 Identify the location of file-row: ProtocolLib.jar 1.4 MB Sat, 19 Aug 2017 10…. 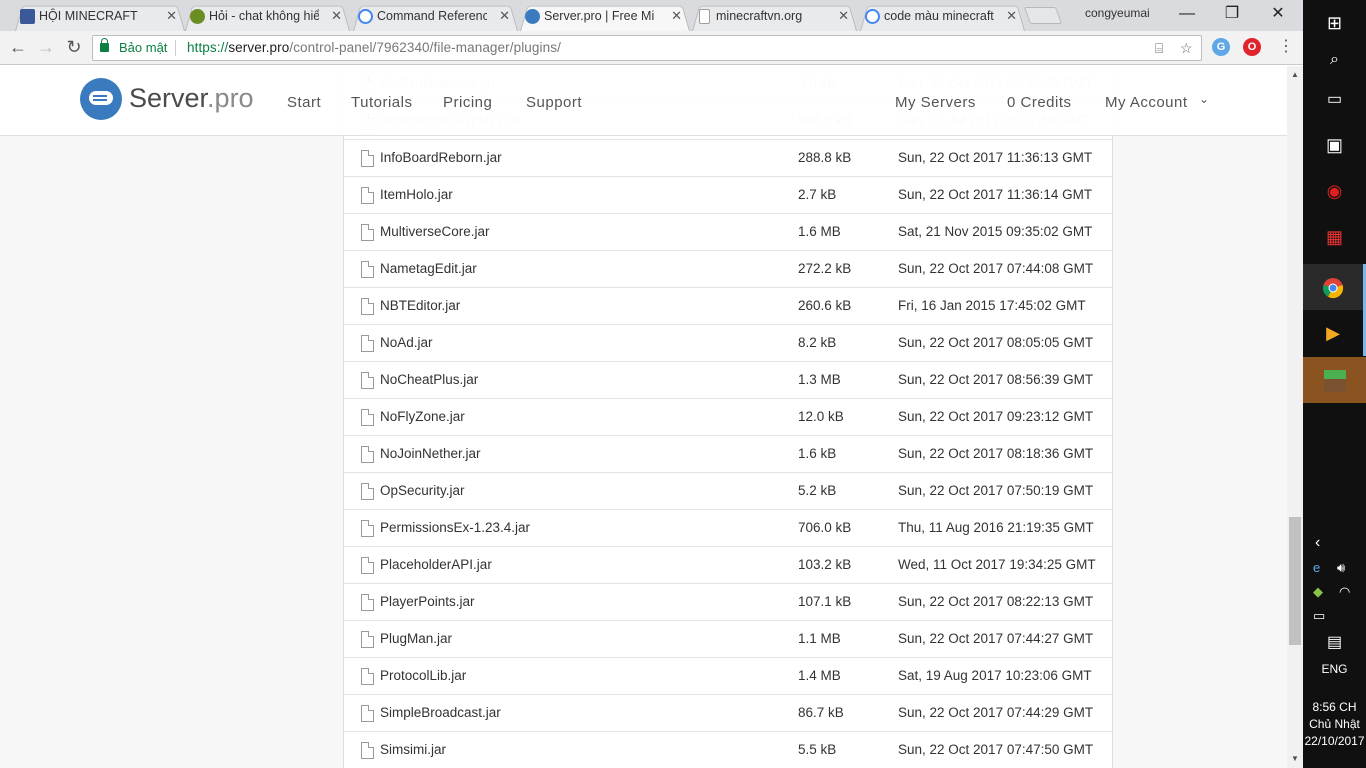
(728, 676).